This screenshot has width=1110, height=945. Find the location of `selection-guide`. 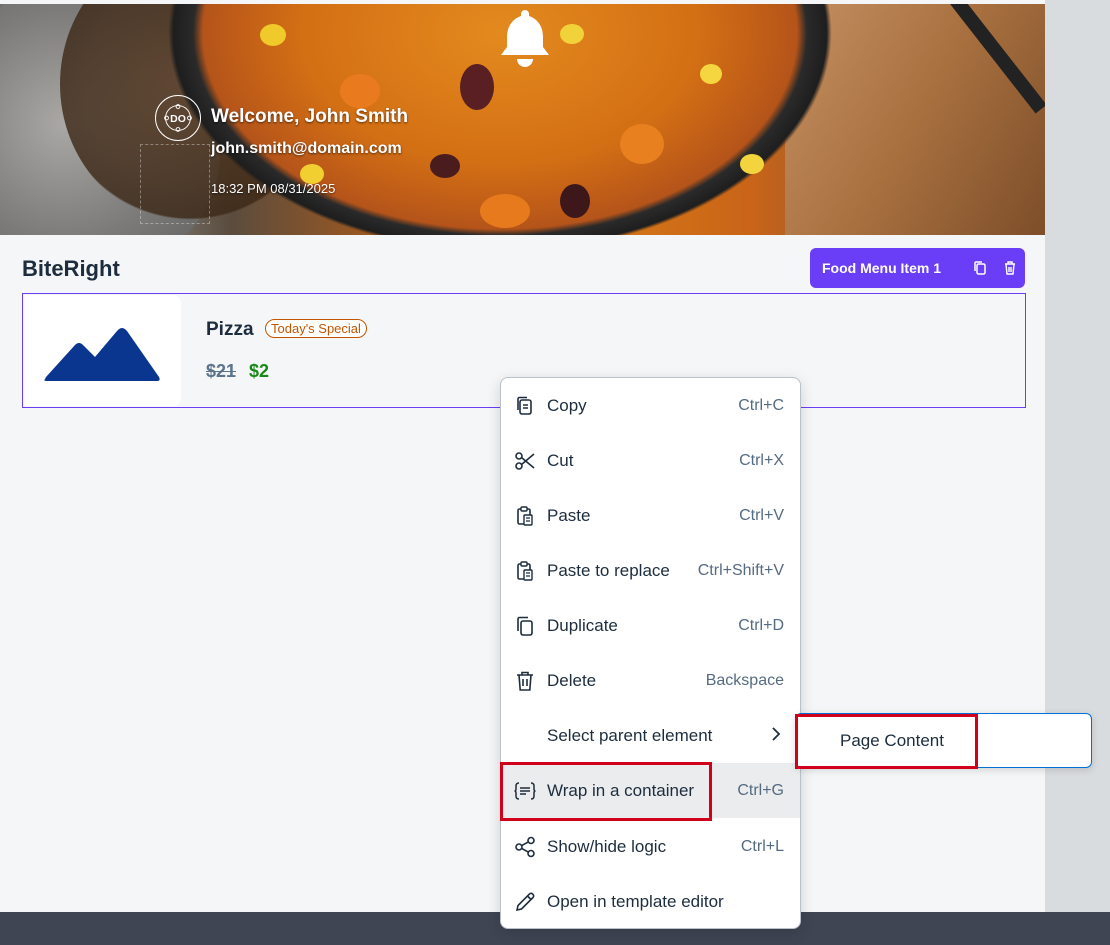

selection-guide is located at coordinates (175, 184).